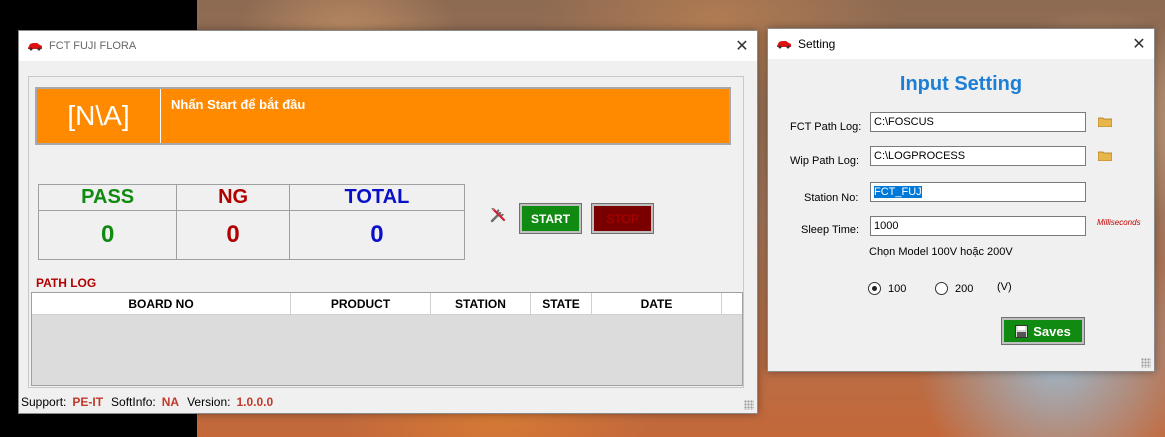  Describe the element at coordinates (874, 288) in the screenshot. I see `radio-100v-indicator` at that location.